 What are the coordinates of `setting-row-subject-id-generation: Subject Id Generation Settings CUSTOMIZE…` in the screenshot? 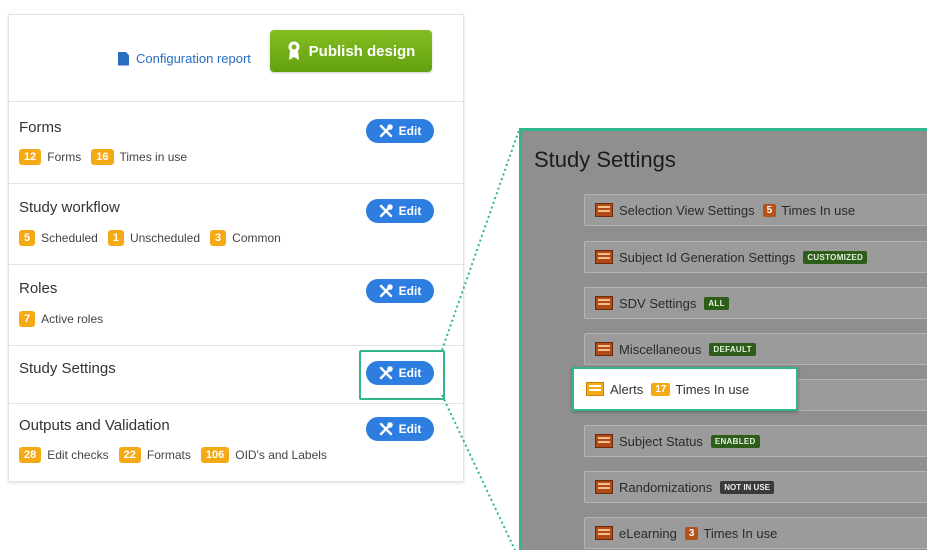 It's located at (755, 257).